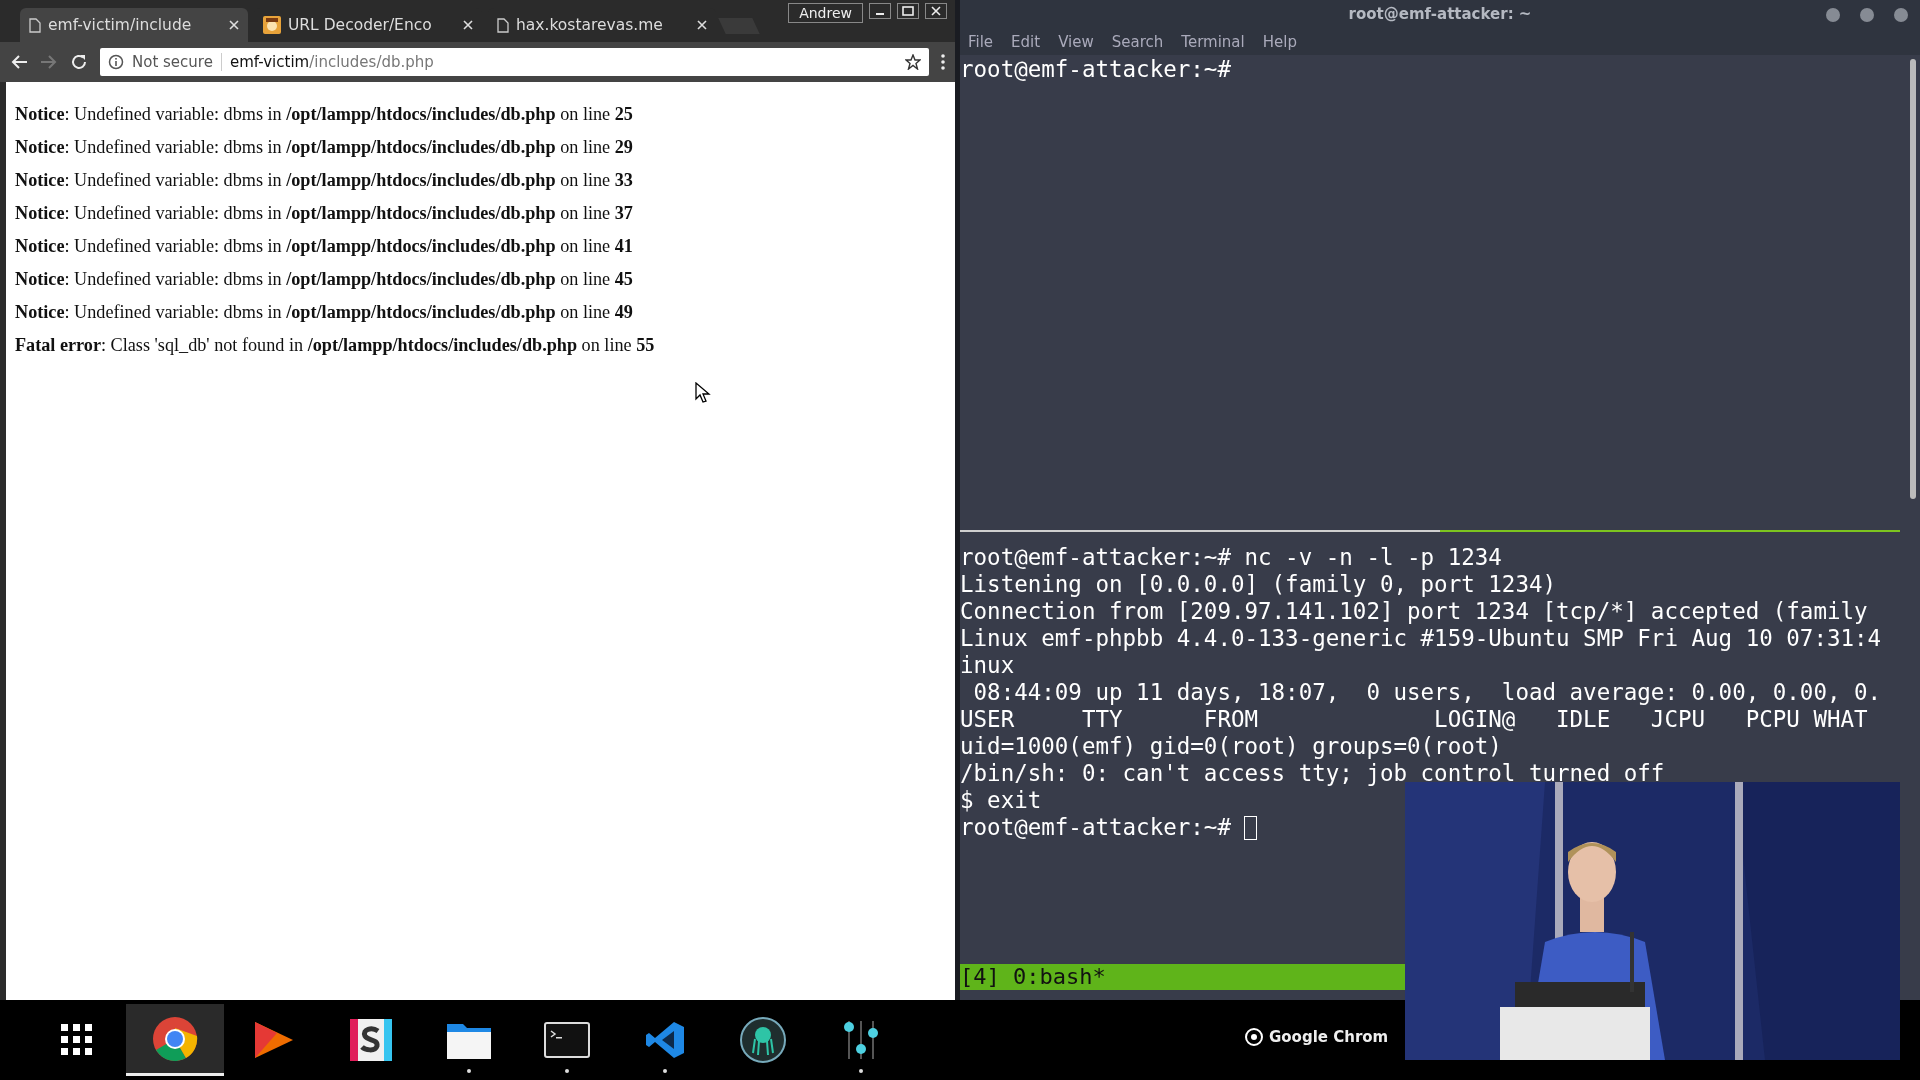  I want to click on minimize-icon, so click(880, 14).